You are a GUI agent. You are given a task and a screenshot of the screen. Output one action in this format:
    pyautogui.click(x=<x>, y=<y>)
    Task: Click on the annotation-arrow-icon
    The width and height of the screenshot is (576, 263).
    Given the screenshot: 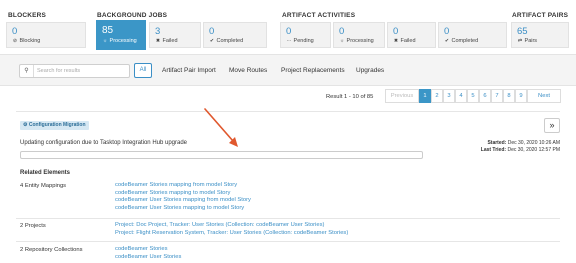 What is the action you would take?
    pyautogui.click(x=221, y=127)
    